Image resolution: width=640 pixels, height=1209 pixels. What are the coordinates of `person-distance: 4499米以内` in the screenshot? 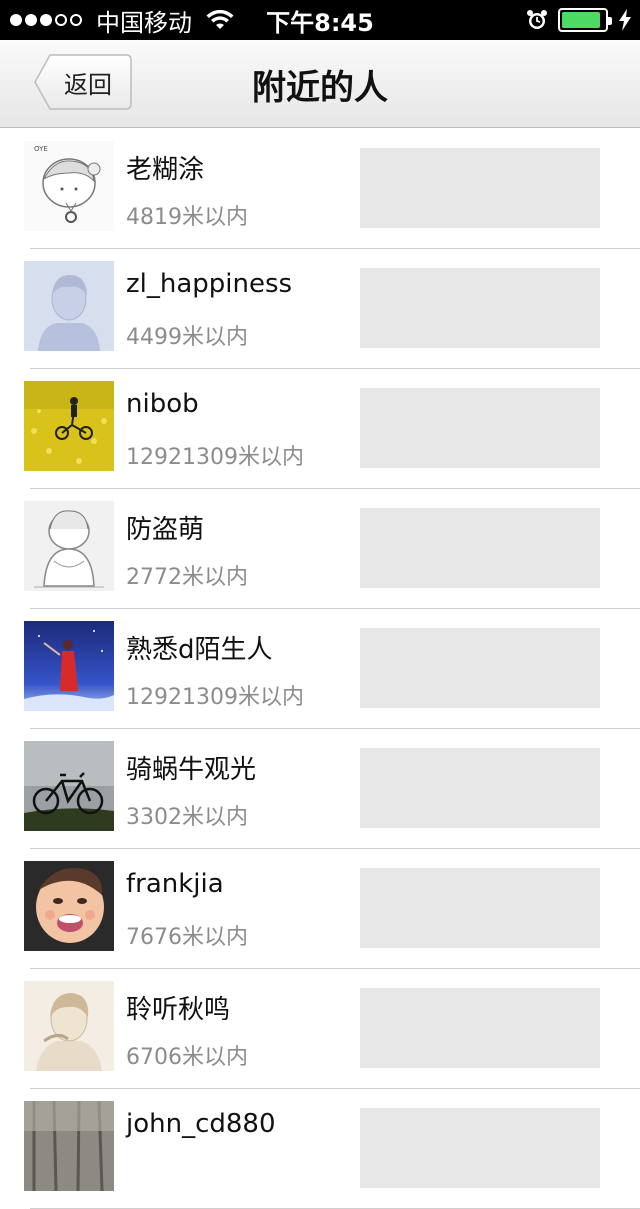 It's located at (187, 337).